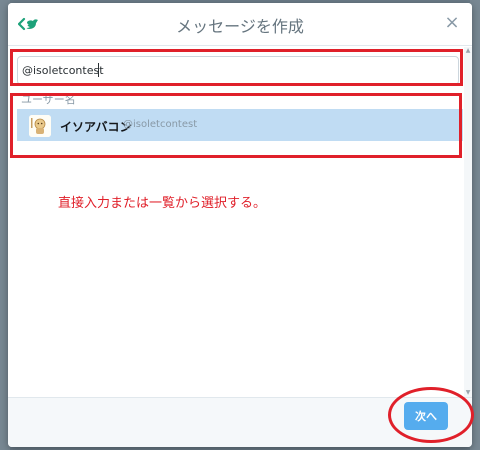 The height and width of the screenshot is (450, 480). What do you see at coordinates (426, 416) in the screenshot?
I see `next-button: 次へ` at bounding box center [426, 416].